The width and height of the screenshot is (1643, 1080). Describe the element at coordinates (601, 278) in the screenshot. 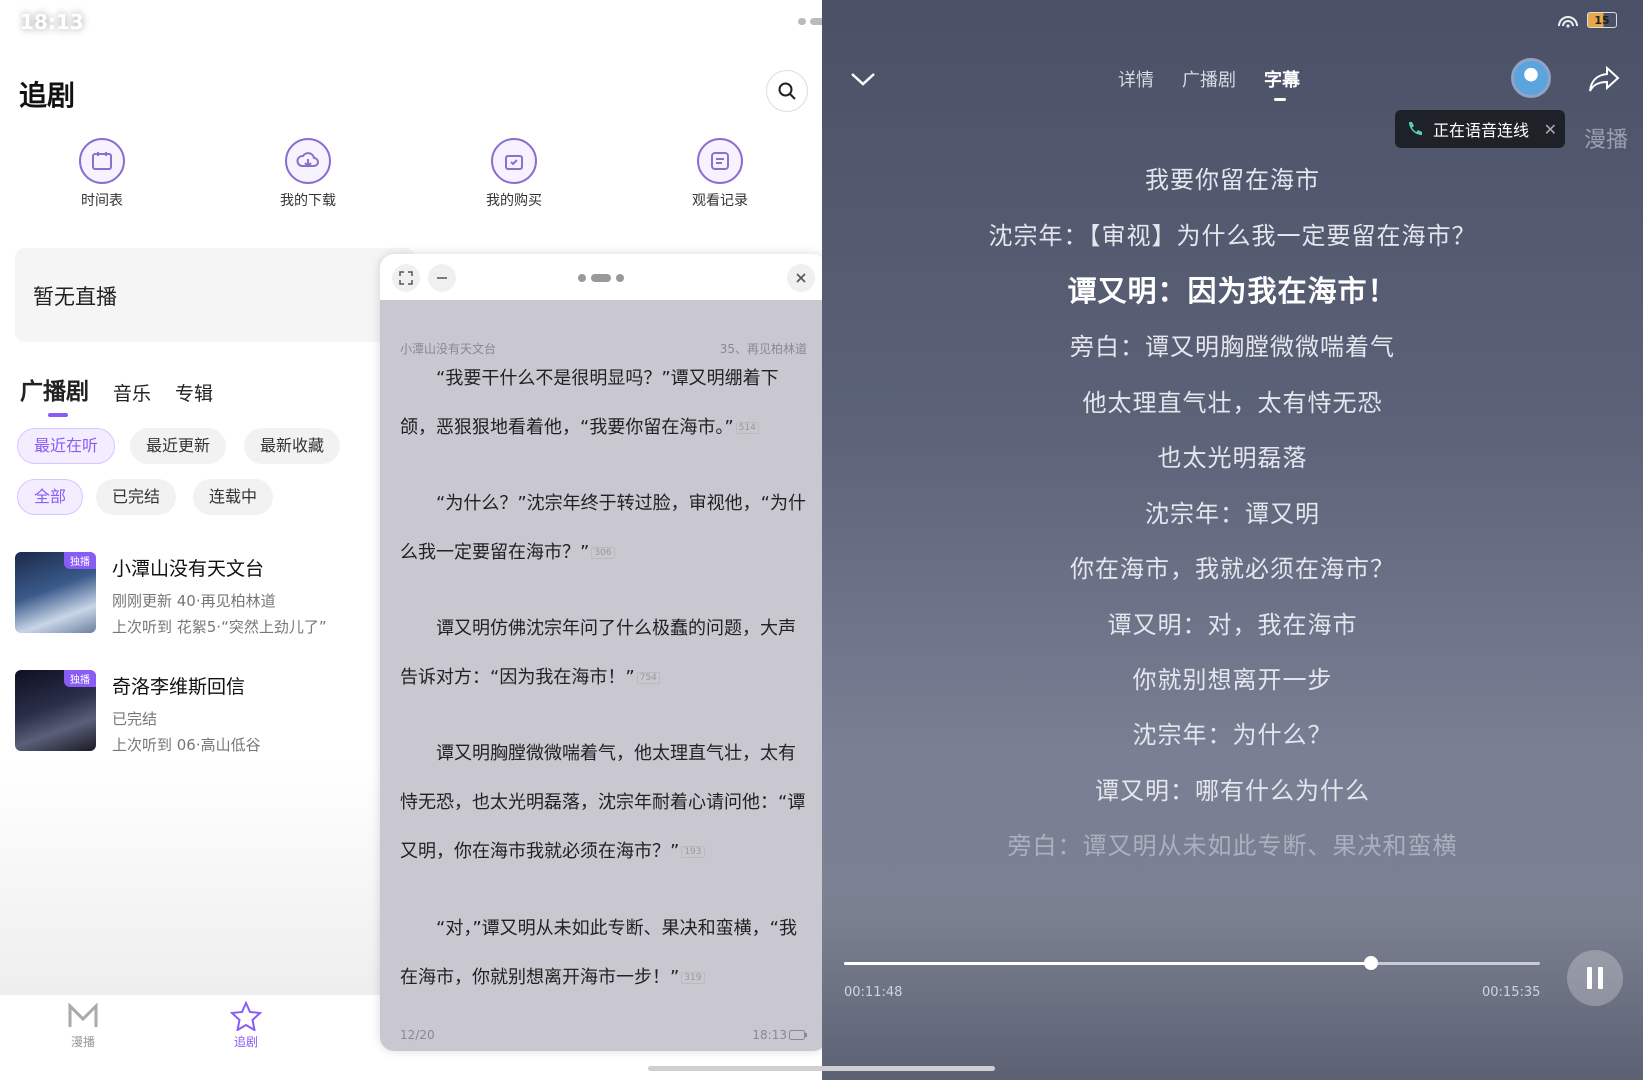

I see `window-drag-handle` at that location.